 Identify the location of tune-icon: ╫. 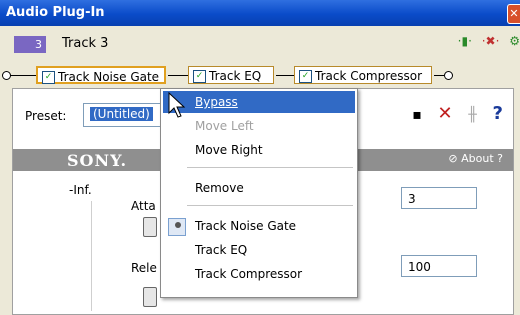
(472, 115).